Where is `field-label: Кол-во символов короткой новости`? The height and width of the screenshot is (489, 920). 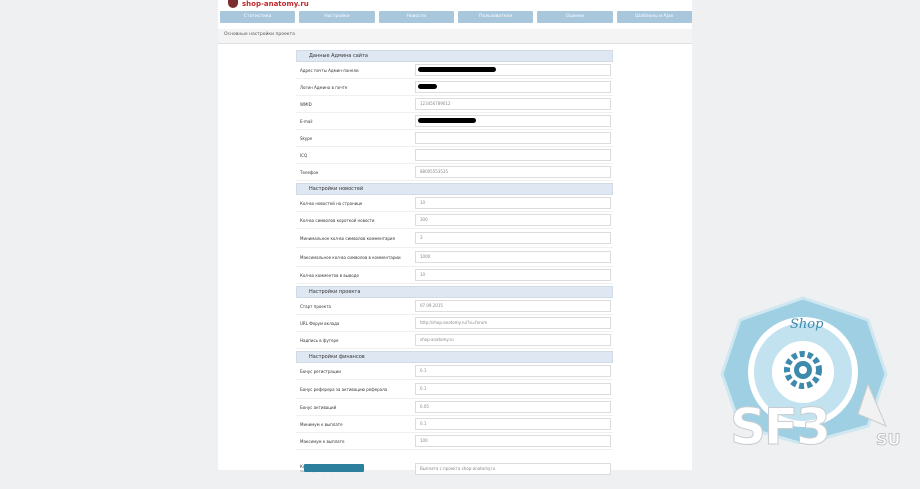 field-label: Кол-во символов короткой новости is located at coordinates (355, 220).